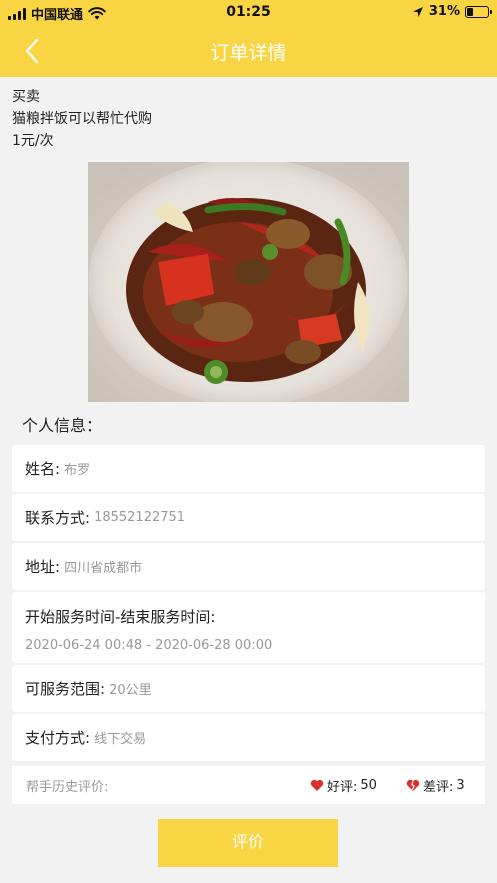  What do you see at coordinates (120, 739) in the screenshot?
I see `payment-value: 线下交易` at bounding box center [120, 739].